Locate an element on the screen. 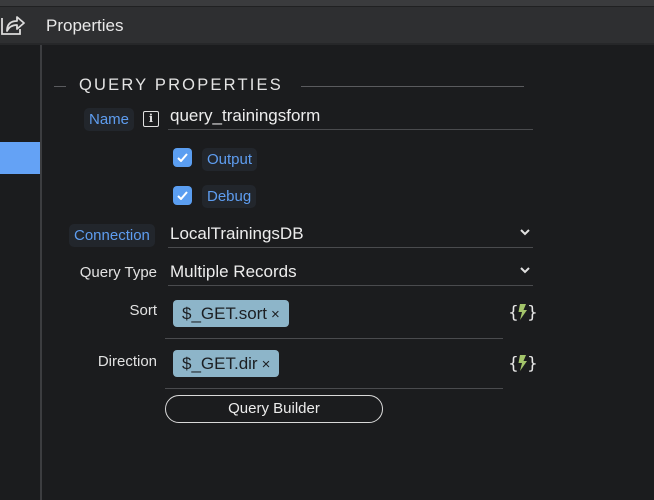 This screenshot has height=500, width=654. sidebar-active-item is located at coordinates (20, 158).